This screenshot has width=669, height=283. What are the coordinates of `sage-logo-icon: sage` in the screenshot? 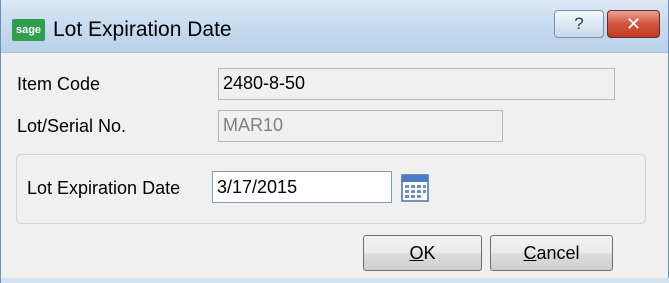 It's located at (28, 30).